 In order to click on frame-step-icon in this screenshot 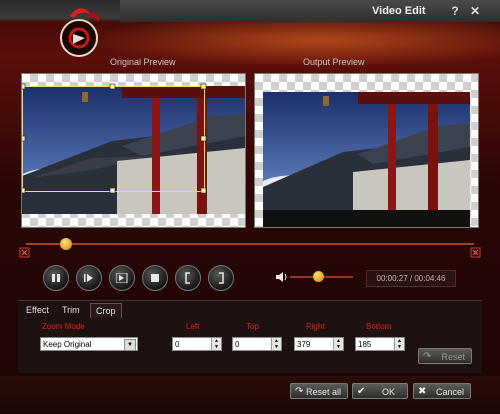, I will do `click(122, 278)`.